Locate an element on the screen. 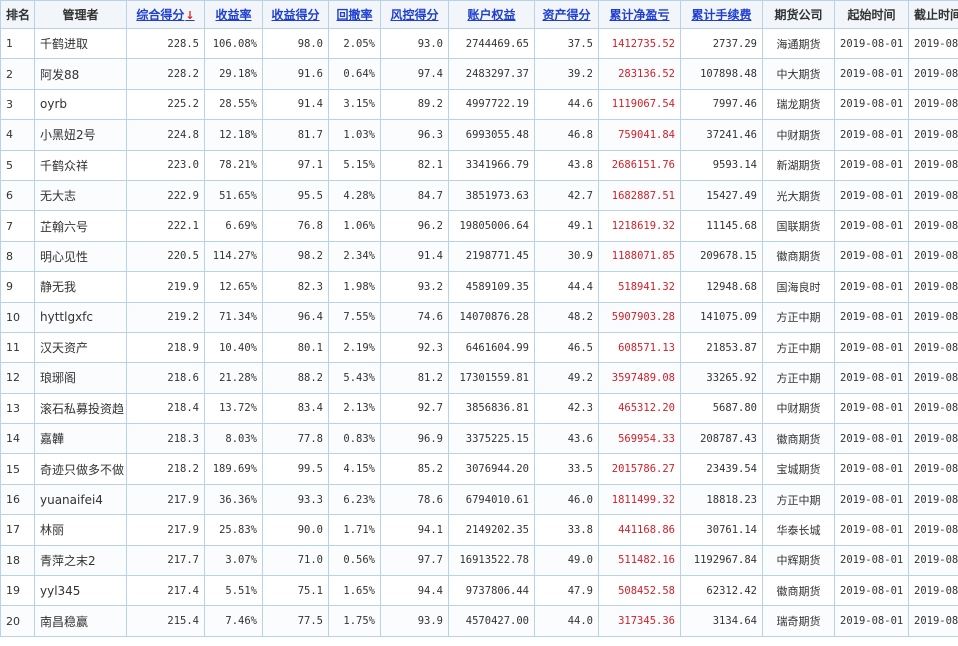 The width and height of the screenshot is (958, 646). cell-manager: 阿发88 is located at coordinates (80, 74).